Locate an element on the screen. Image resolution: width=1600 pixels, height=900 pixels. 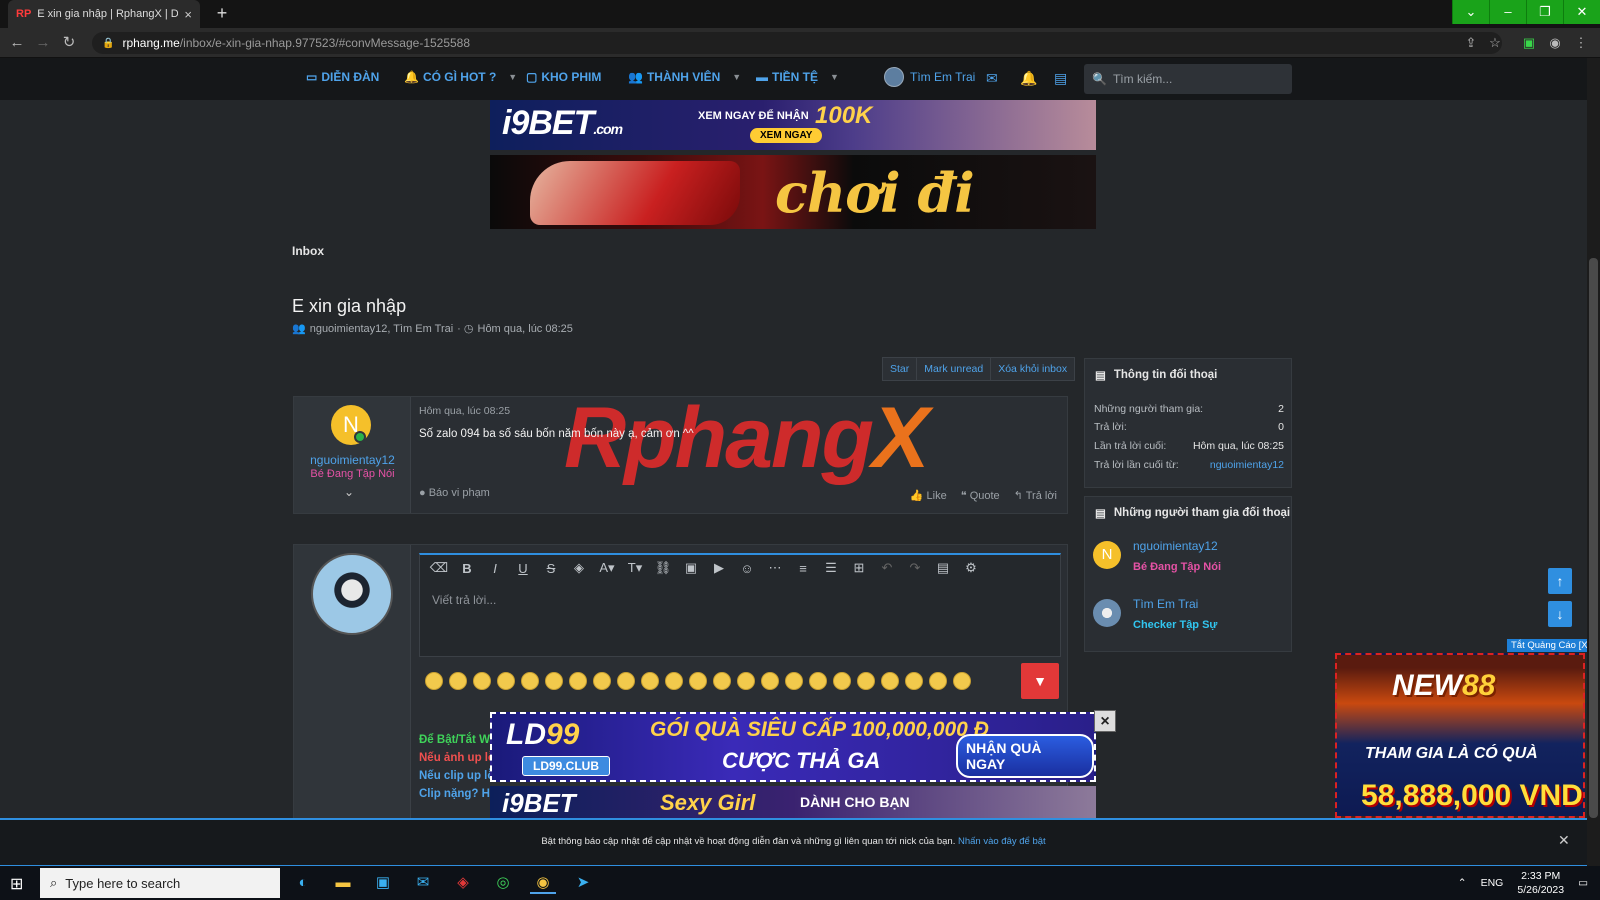
eraser-icon: ⌫ is located at coordinates (439, 568).